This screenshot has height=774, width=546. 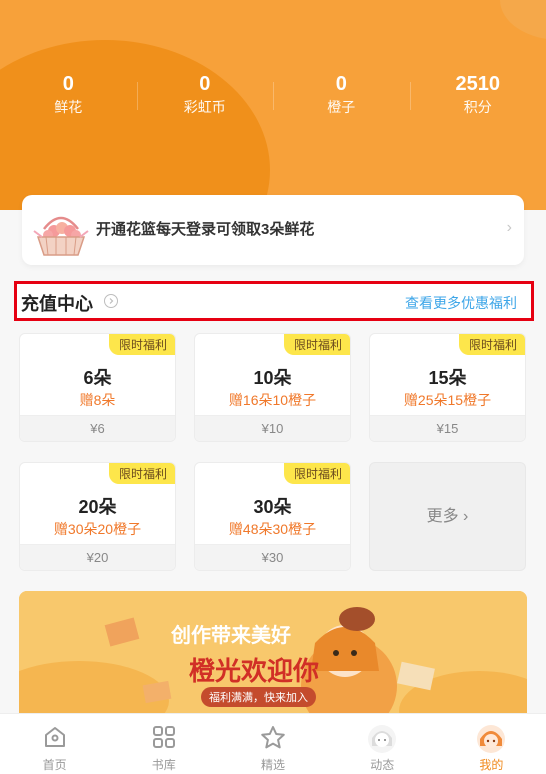 I want to click on flower-basket-banner: 开通花篮每天登录可领取3朵鲜花 ›, so click(x=273, y=230).